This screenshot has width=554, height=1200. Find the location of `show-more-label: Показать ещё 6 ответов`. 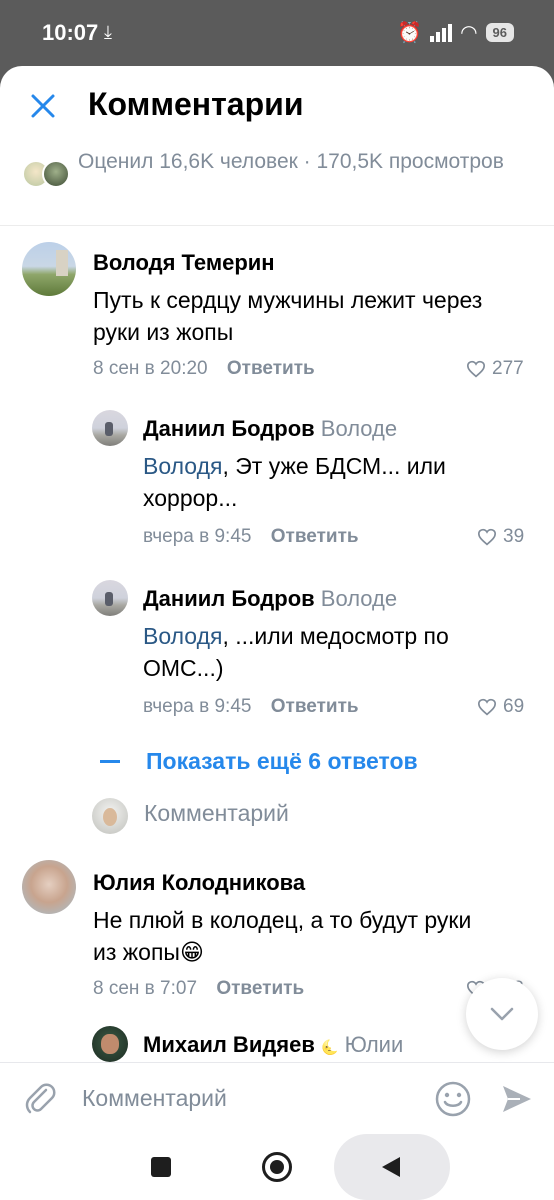

show-more-label: Показать ещё 6 ответов is located at coordinates (282, 761).